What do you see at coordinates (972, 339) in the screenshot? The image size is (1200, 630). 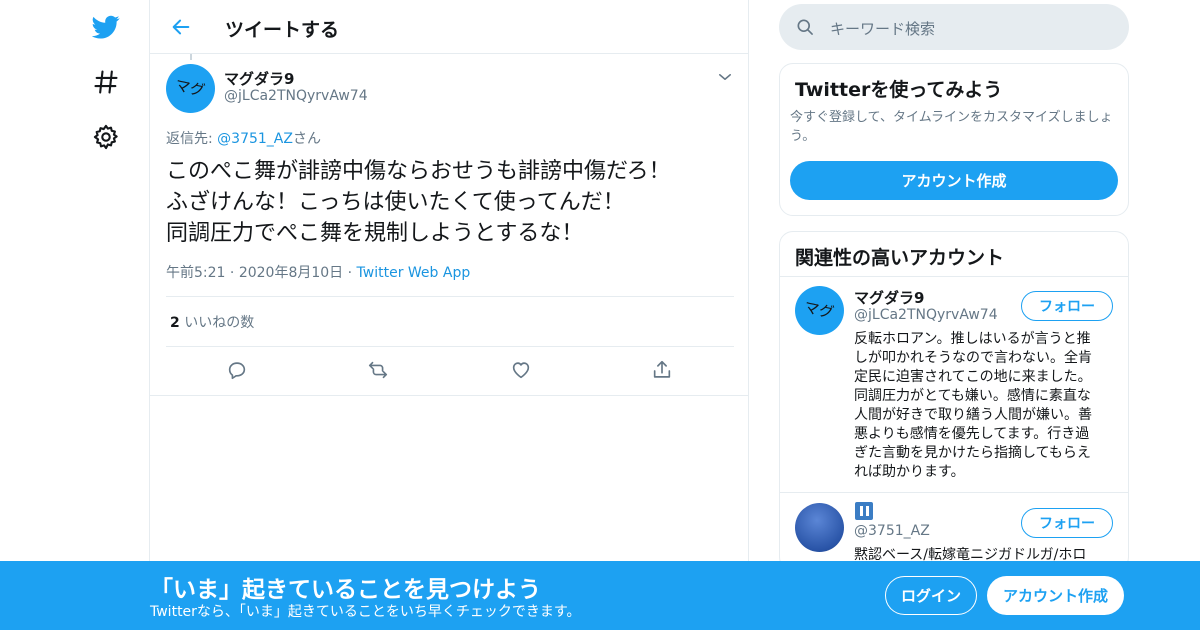 I see `bio-line: 反転ホロアン。推しはいるが言うと推` at bounding box center [972, 339].